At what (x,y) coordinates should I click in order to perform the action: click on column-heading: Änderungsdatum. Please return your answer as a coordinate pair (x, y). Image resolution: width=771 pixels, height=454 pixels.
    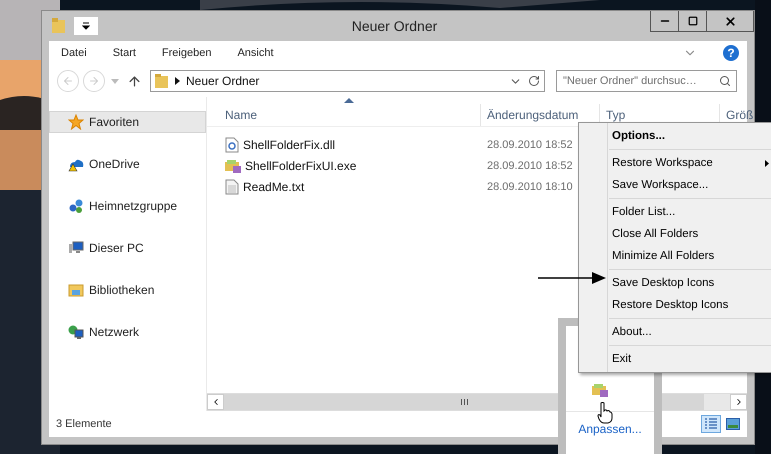
    Looking at the image, I should click on (532, 115).